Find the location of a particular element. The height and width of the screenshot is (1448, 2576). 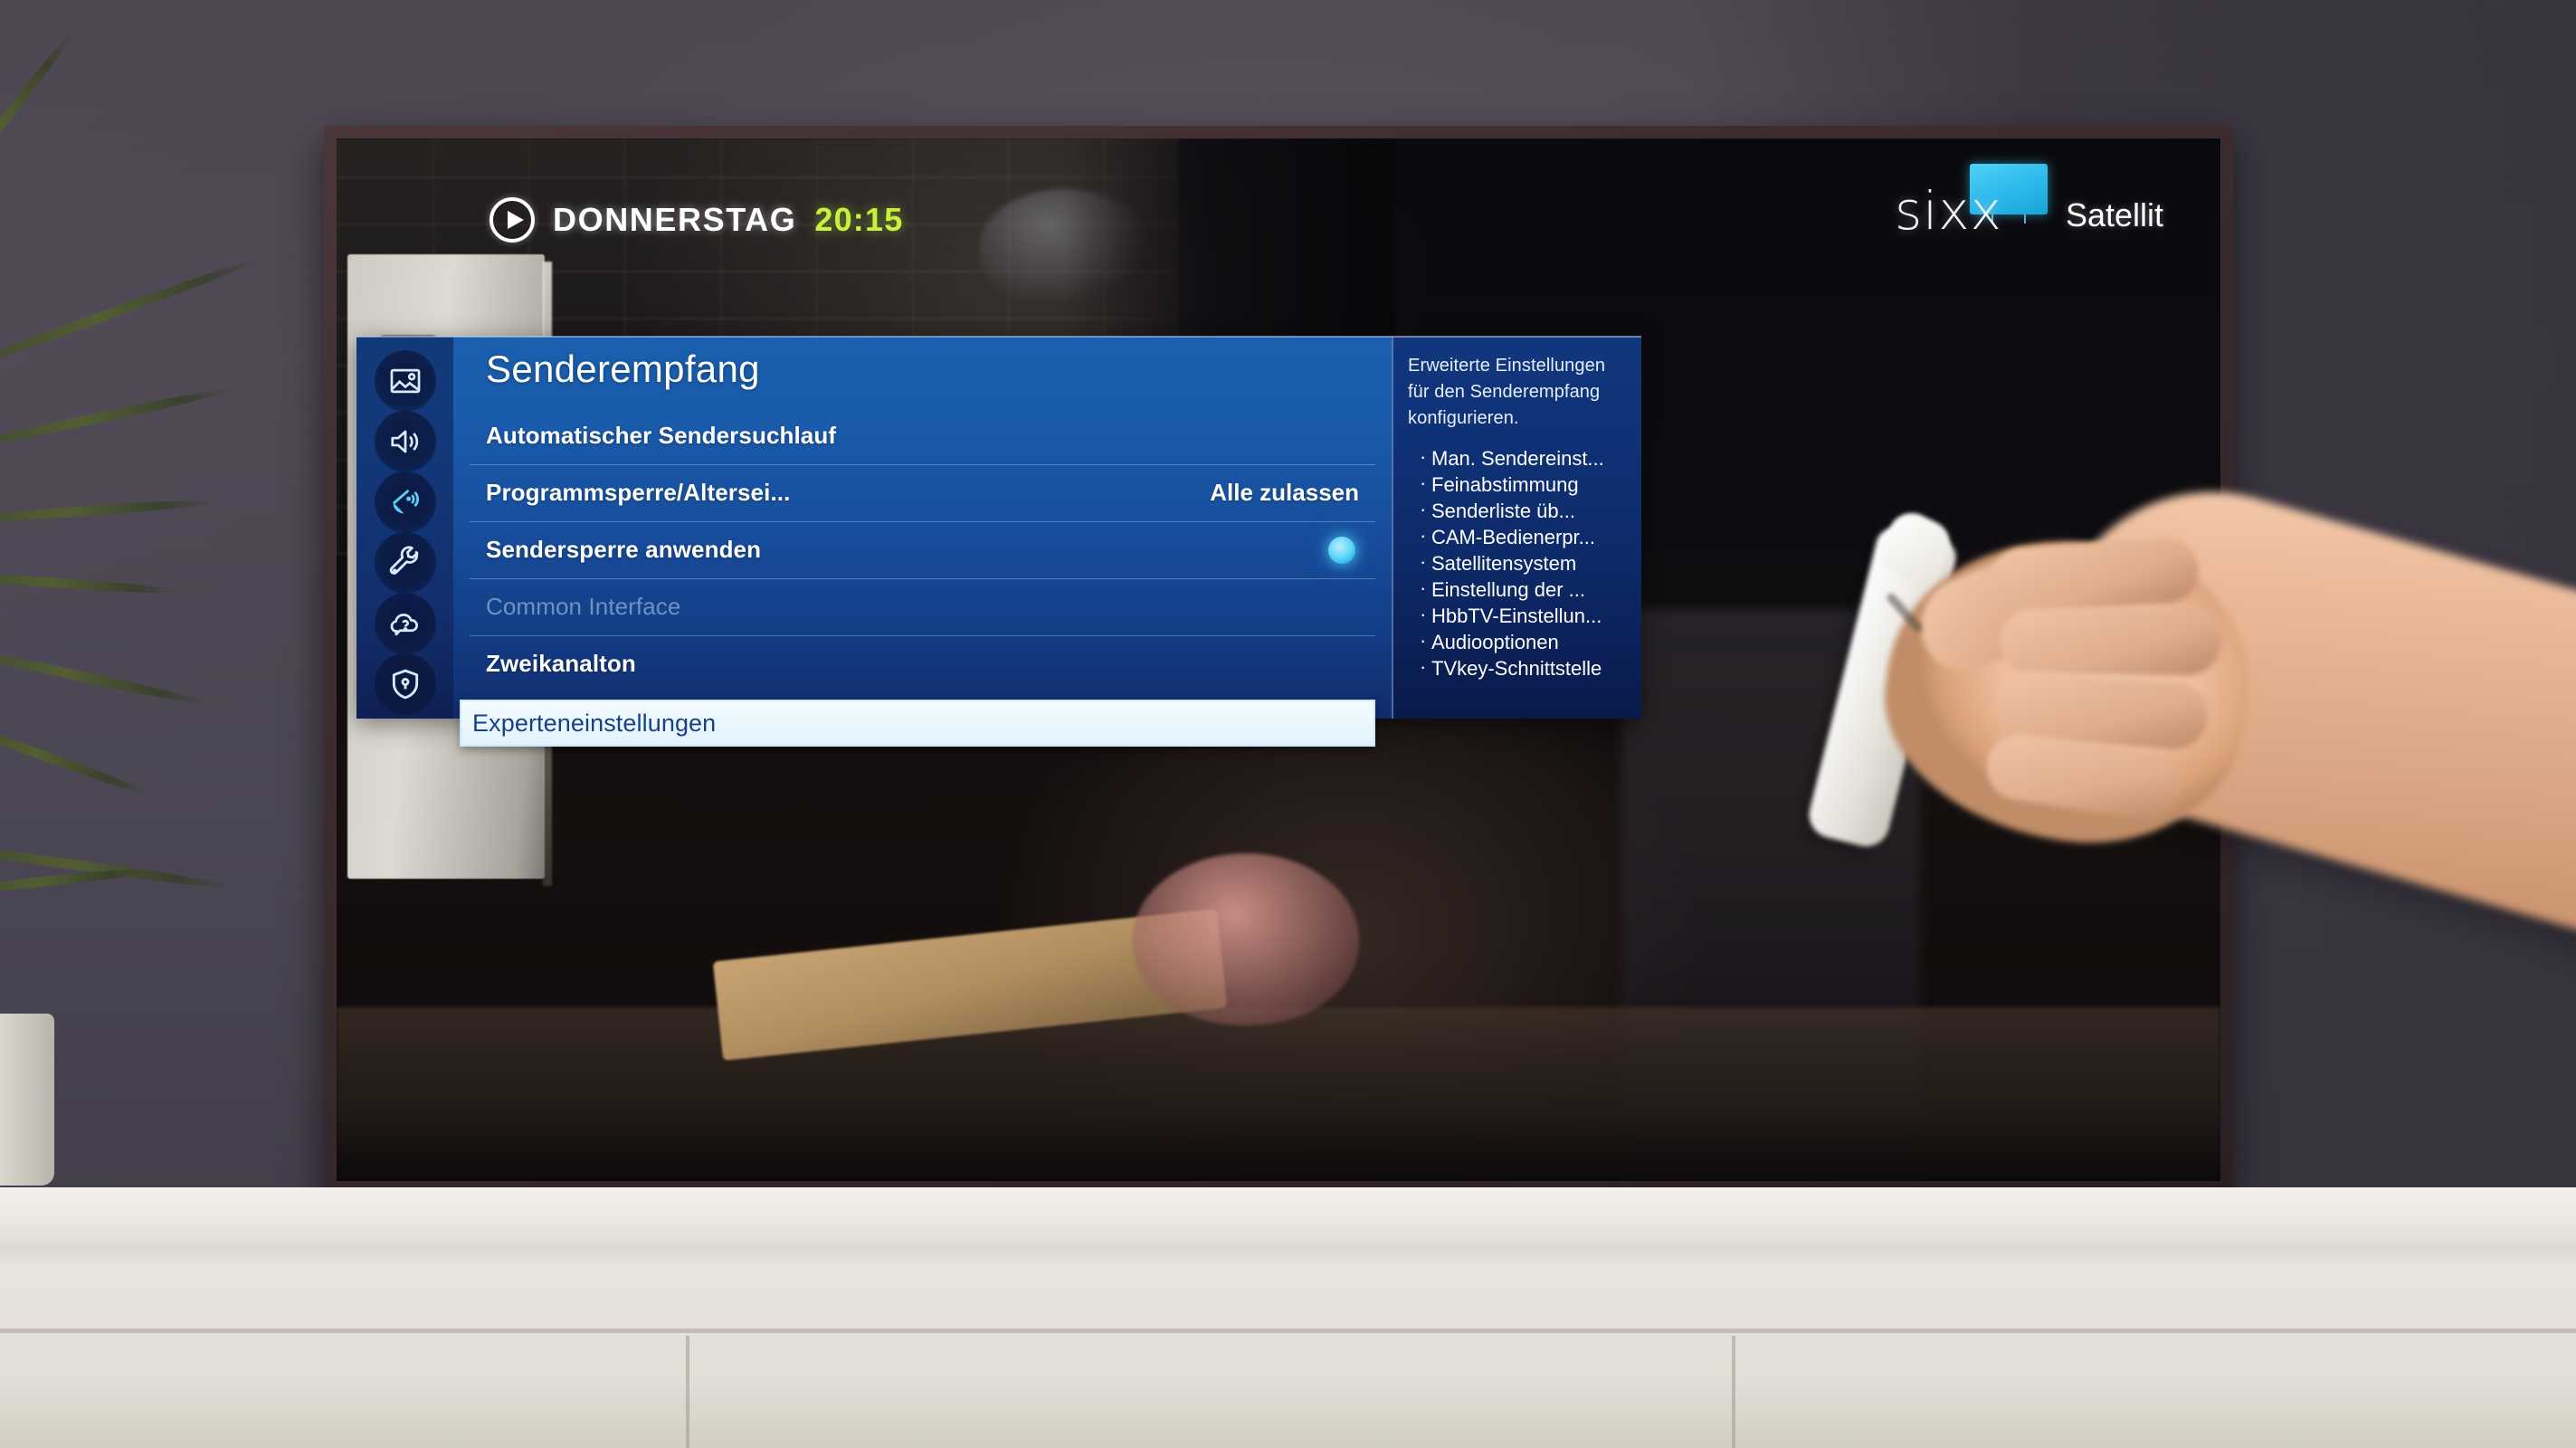

sidebar-item-sound is located at coordinates (405, 442).